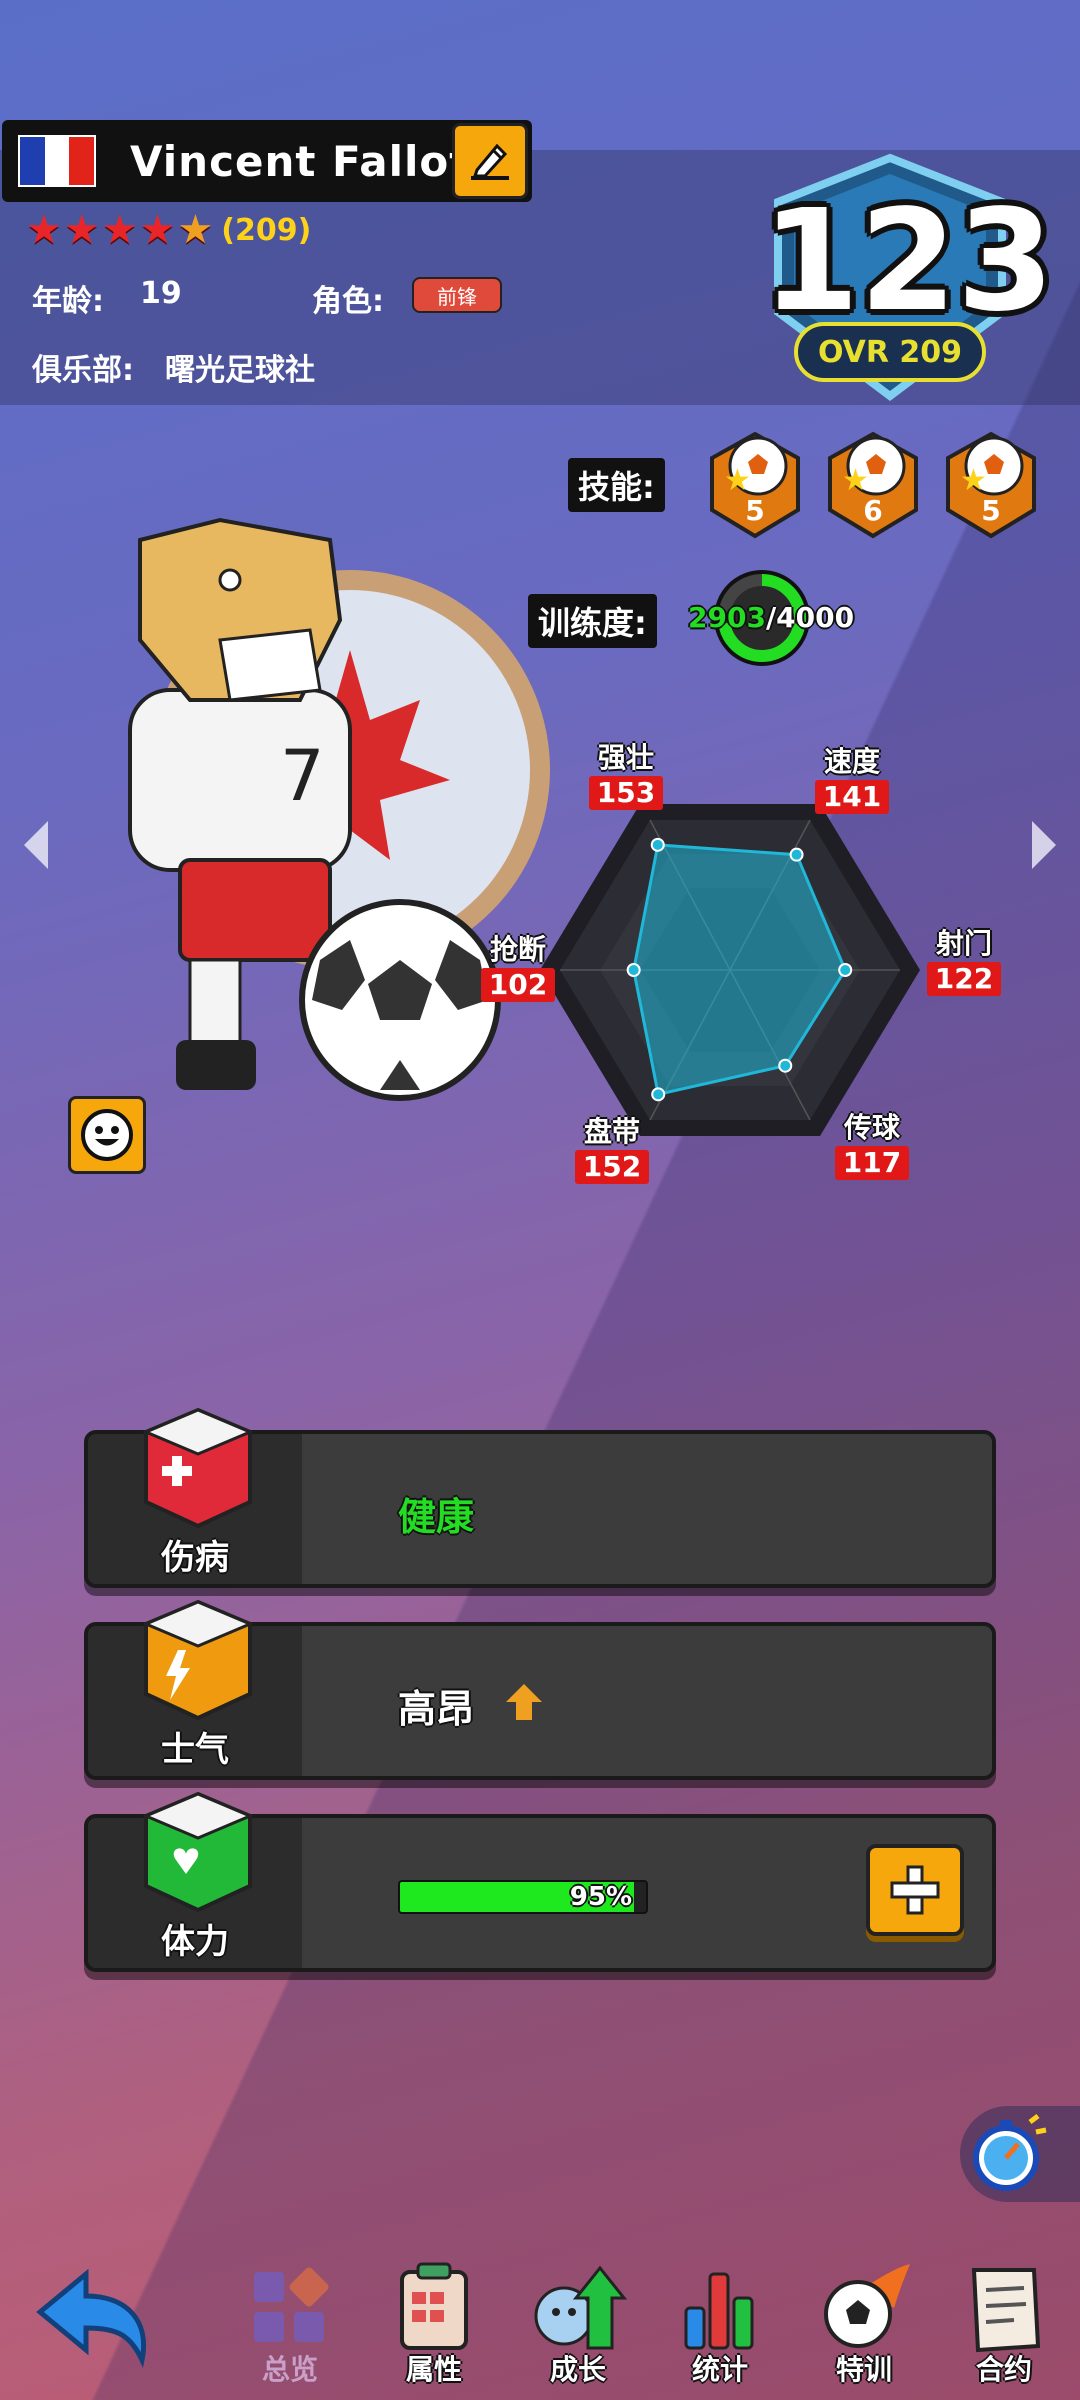 The width and height of the screenshot is (1080, 2400). I want to click on player-stars: ★ ★ ★ ★ ★ (209), so click(168, 230).